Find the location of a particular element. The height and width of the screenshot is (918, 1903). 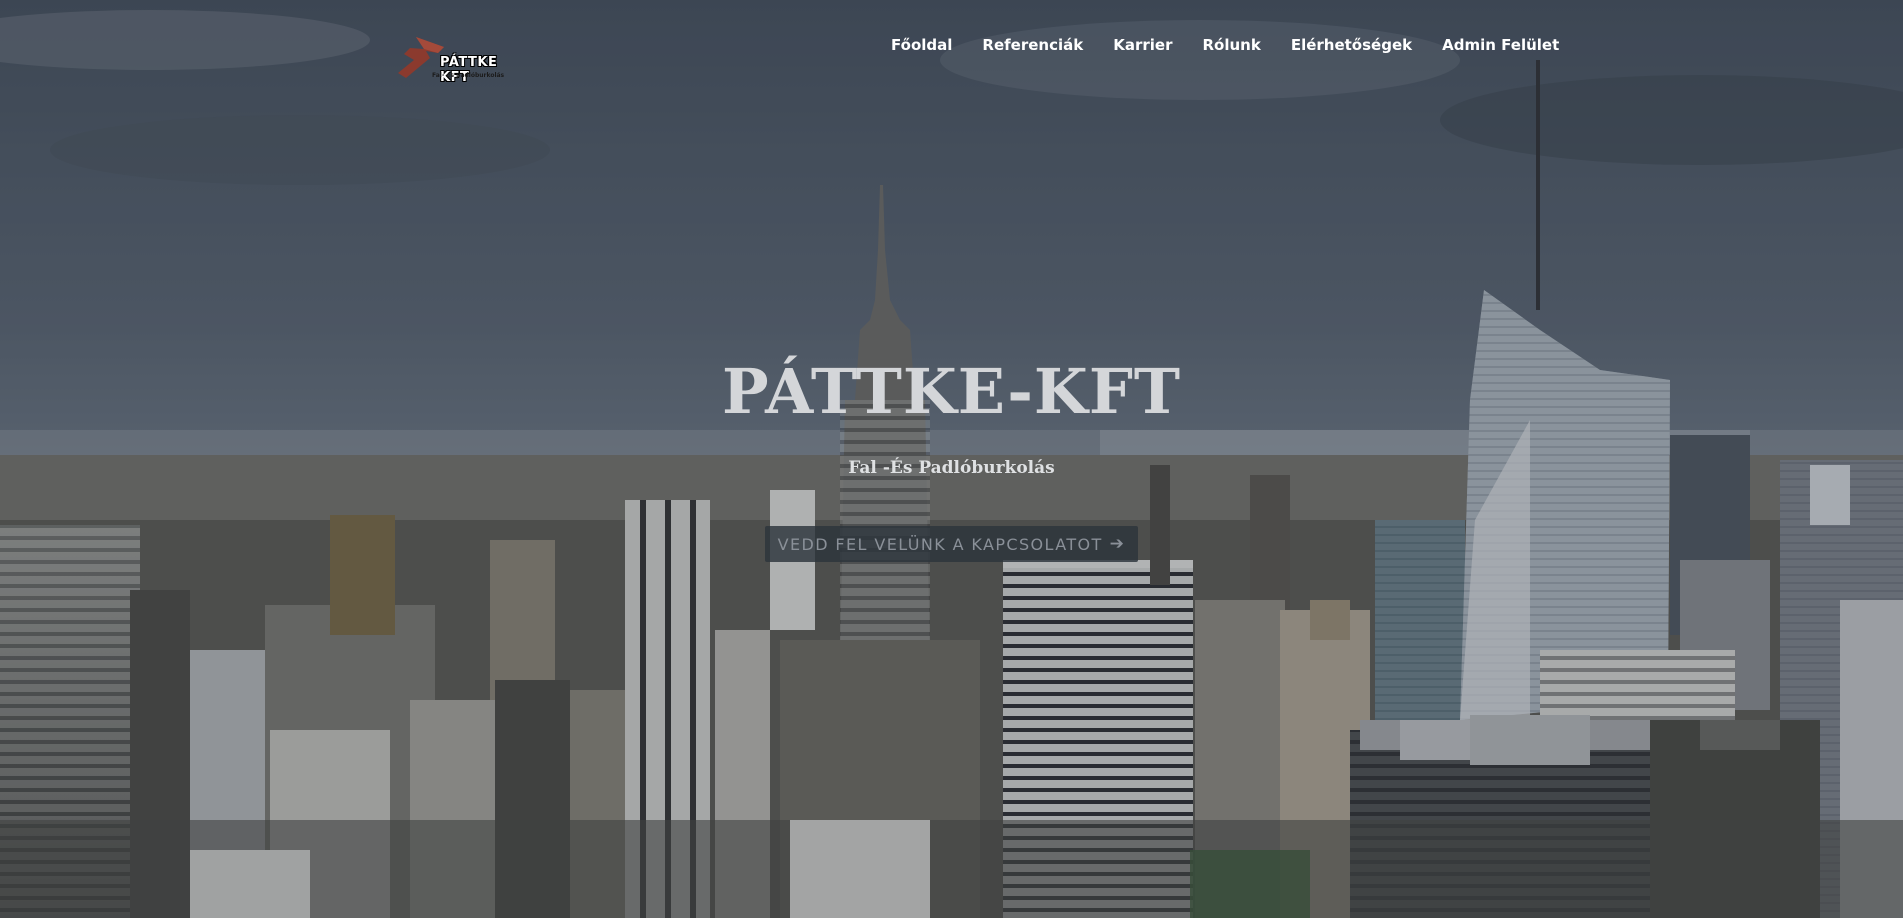

hero-title: PÁTTKE-KFT is located at coordinates (951, 391).